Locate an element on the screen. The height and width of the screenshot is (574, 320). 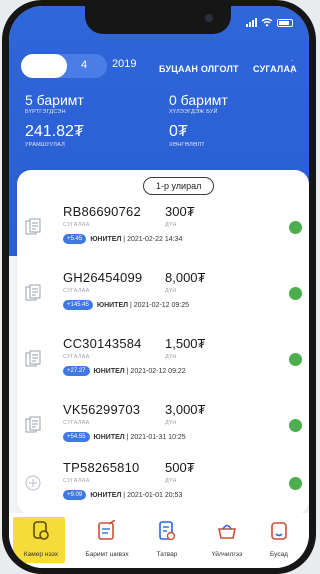
receipt-code: GH26454099 is located at coordinates (103, 277).